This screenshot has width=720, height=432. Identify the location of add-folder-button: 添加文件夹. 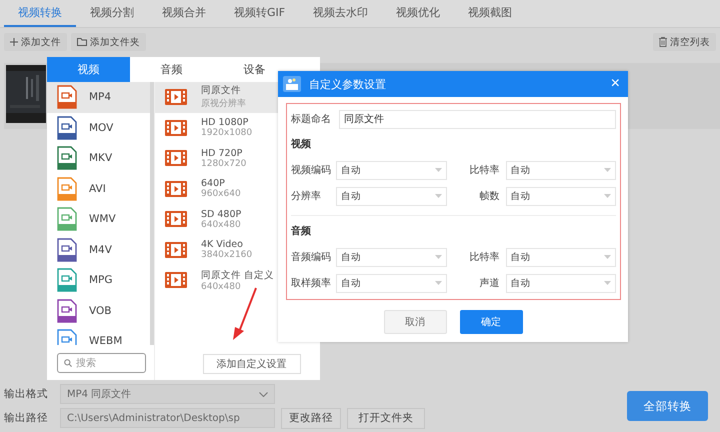
(108, 42).